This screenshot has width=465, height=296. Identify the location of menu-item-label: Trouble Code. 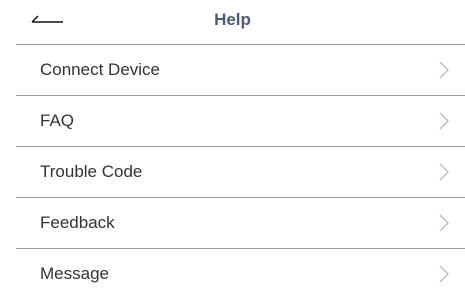
(91, 171).